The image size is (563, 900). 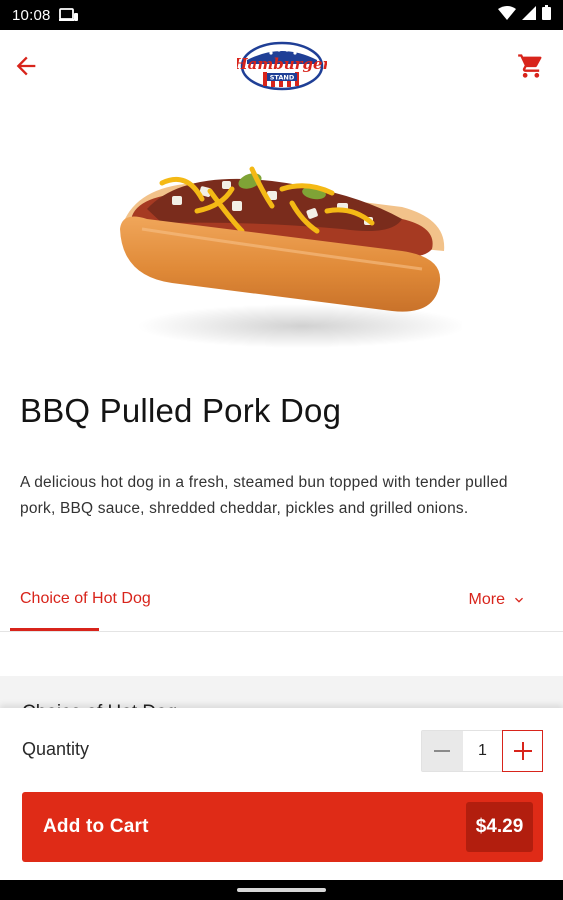 I want to click on product-title: BBQ Pulled Pork Dog, so click(x=181, y=410).